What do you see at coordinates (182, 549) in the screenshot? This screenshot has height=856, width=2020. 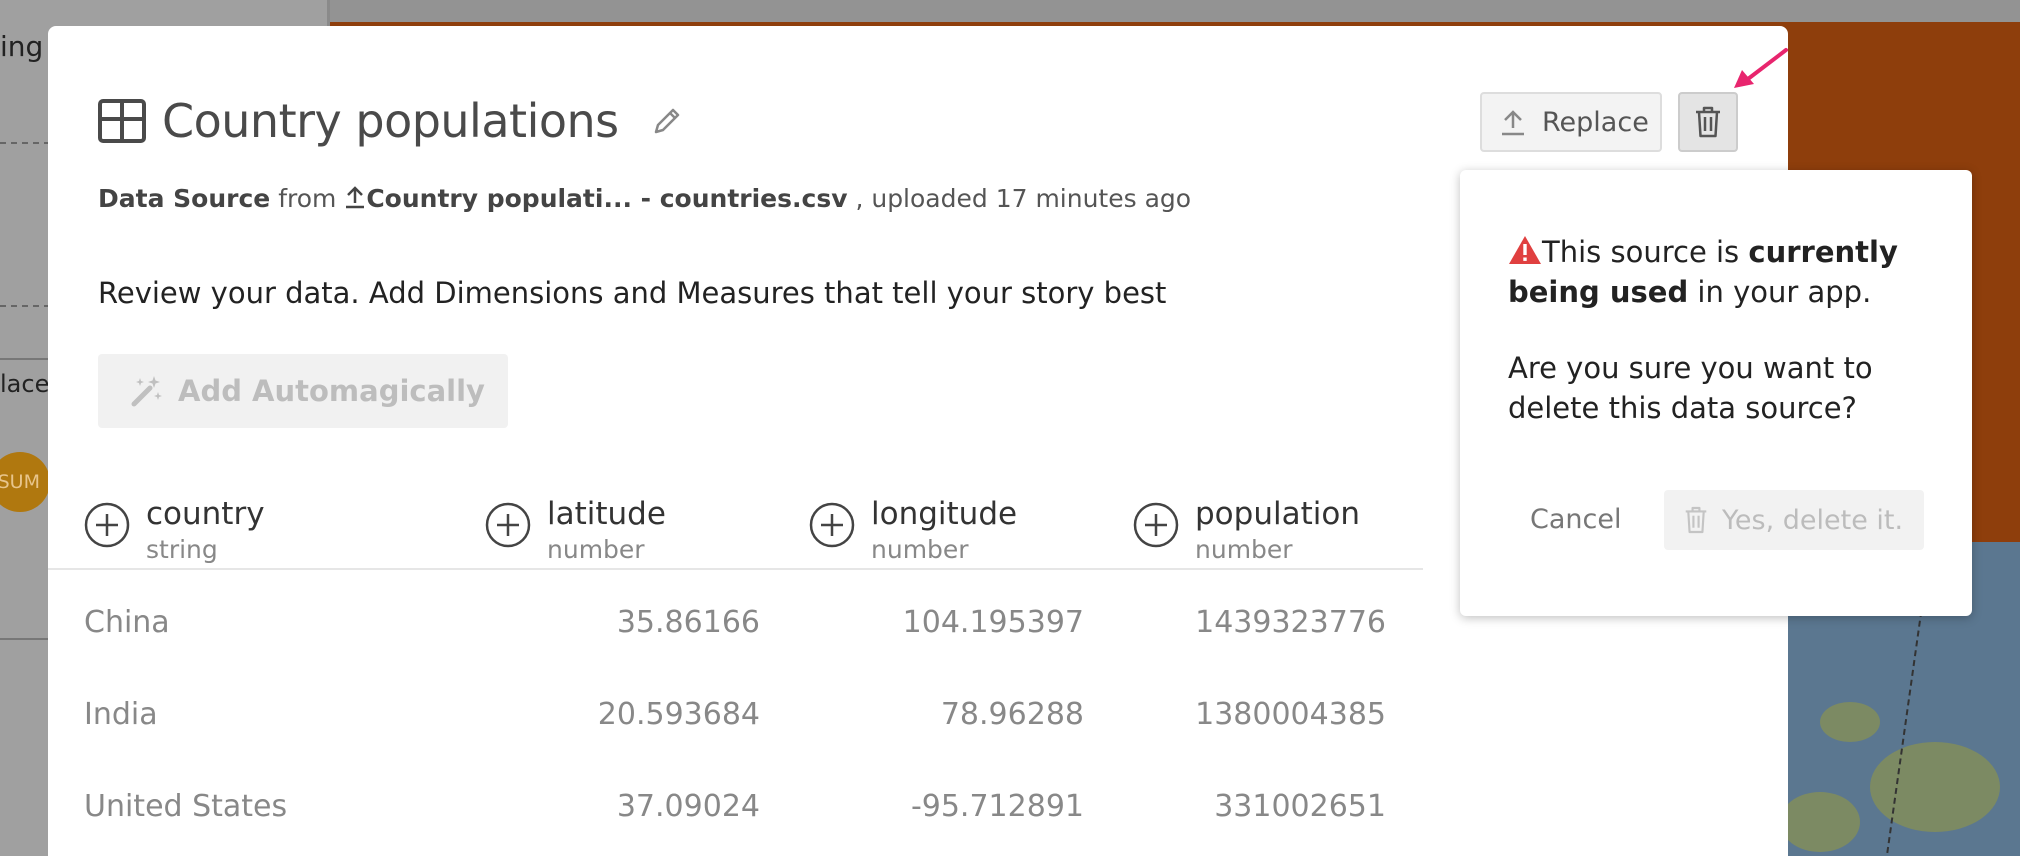 I see `column-type: string` at bounding box center [182, 549].